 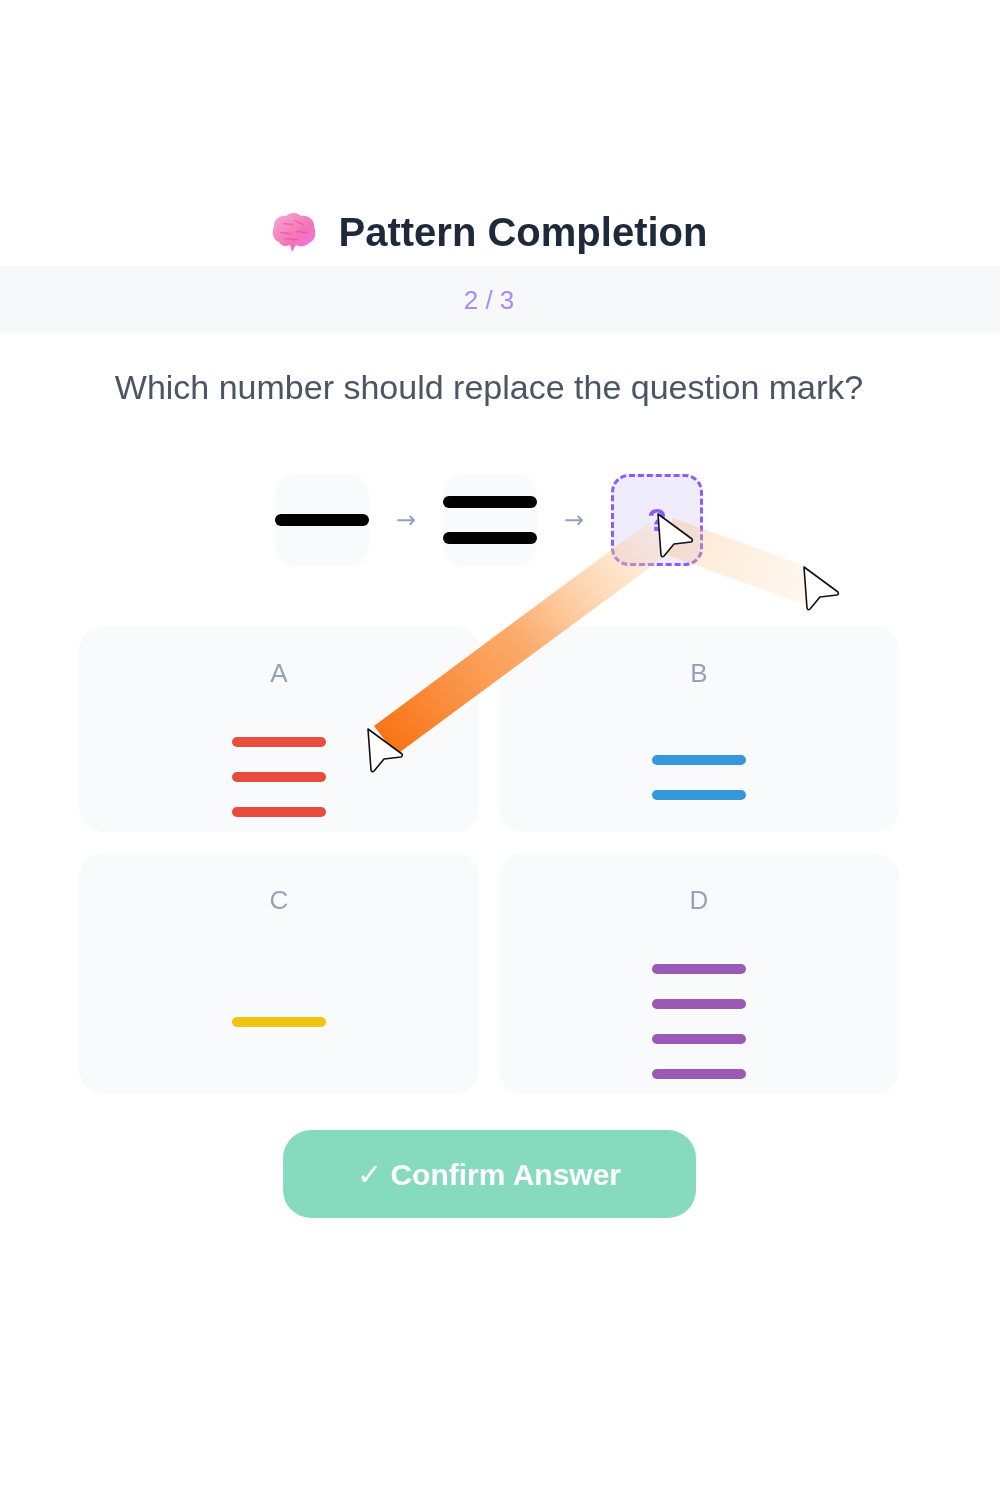 What do you see at coordinates (699, 973) in the screenshot?
I see `option-card: D` at bounding box center [699, 973].